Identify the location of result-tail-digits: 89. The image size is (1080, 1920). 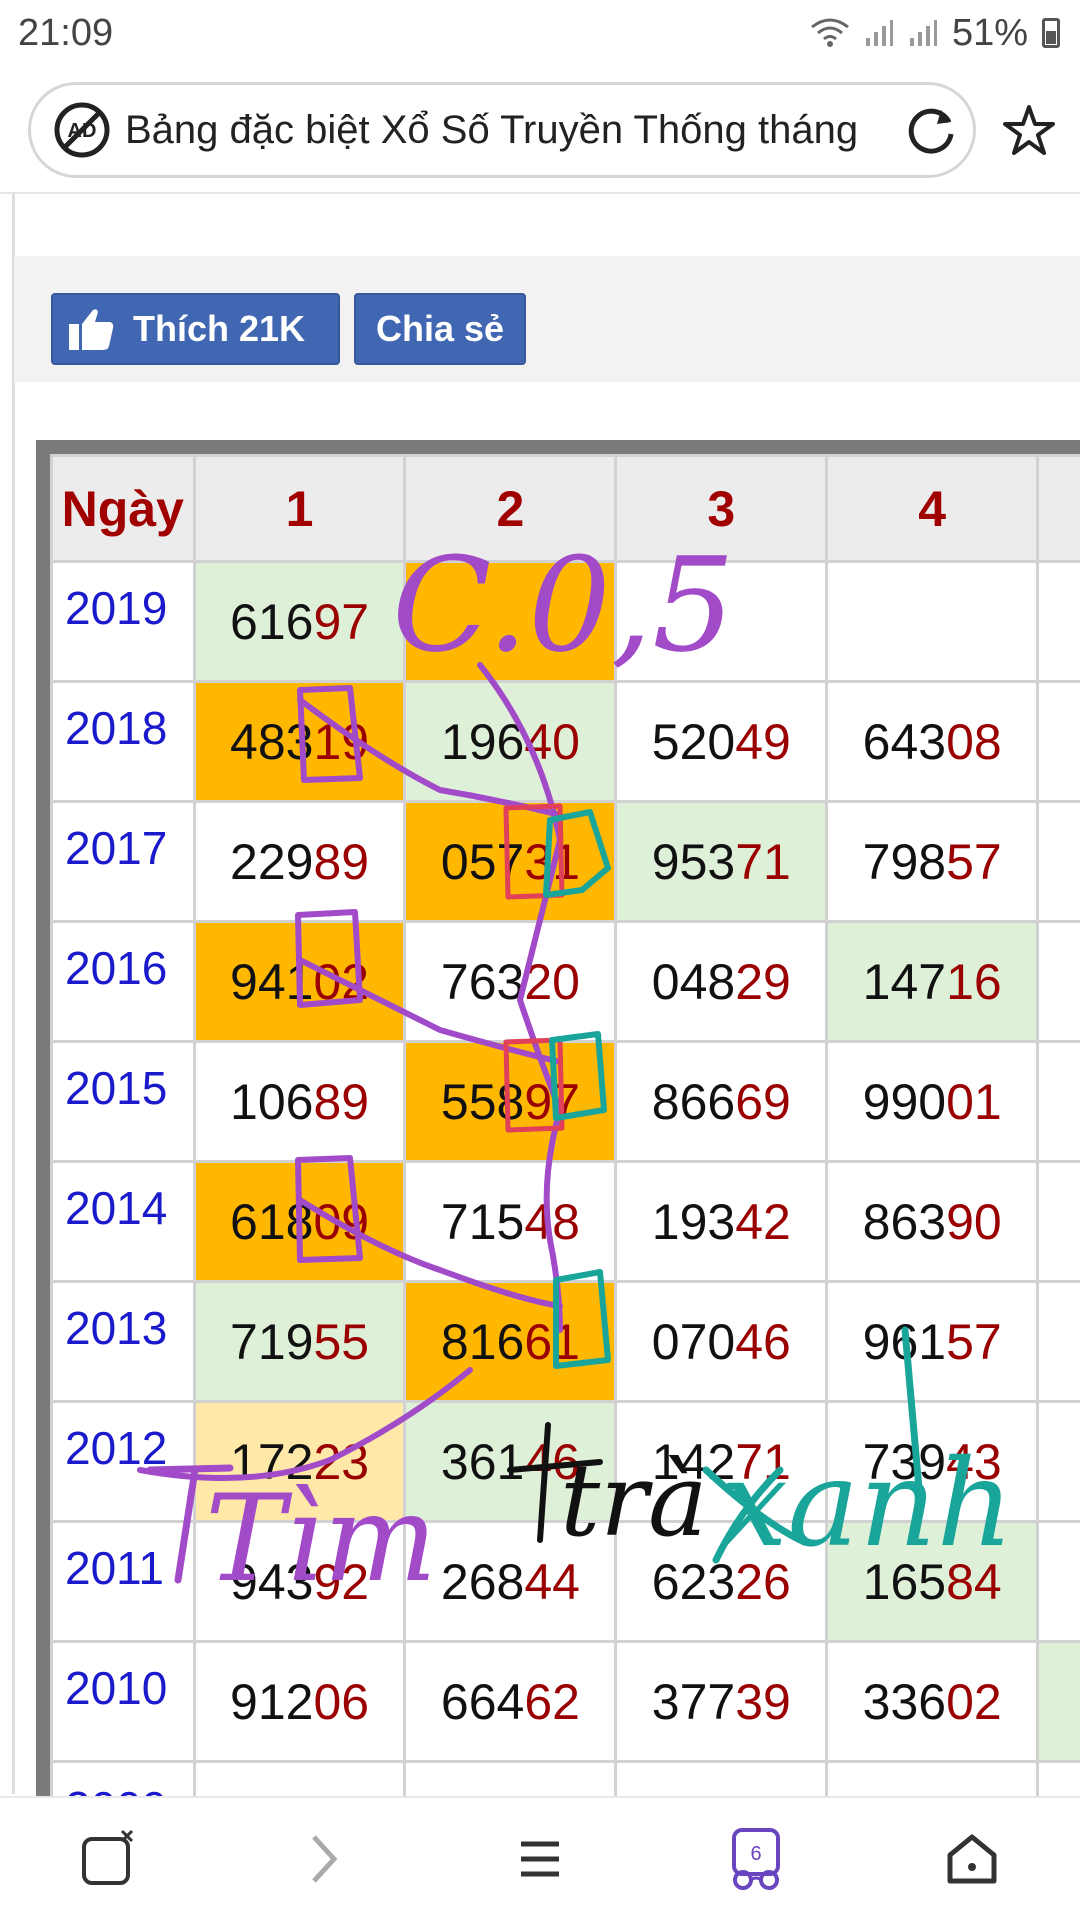
(341, 861).